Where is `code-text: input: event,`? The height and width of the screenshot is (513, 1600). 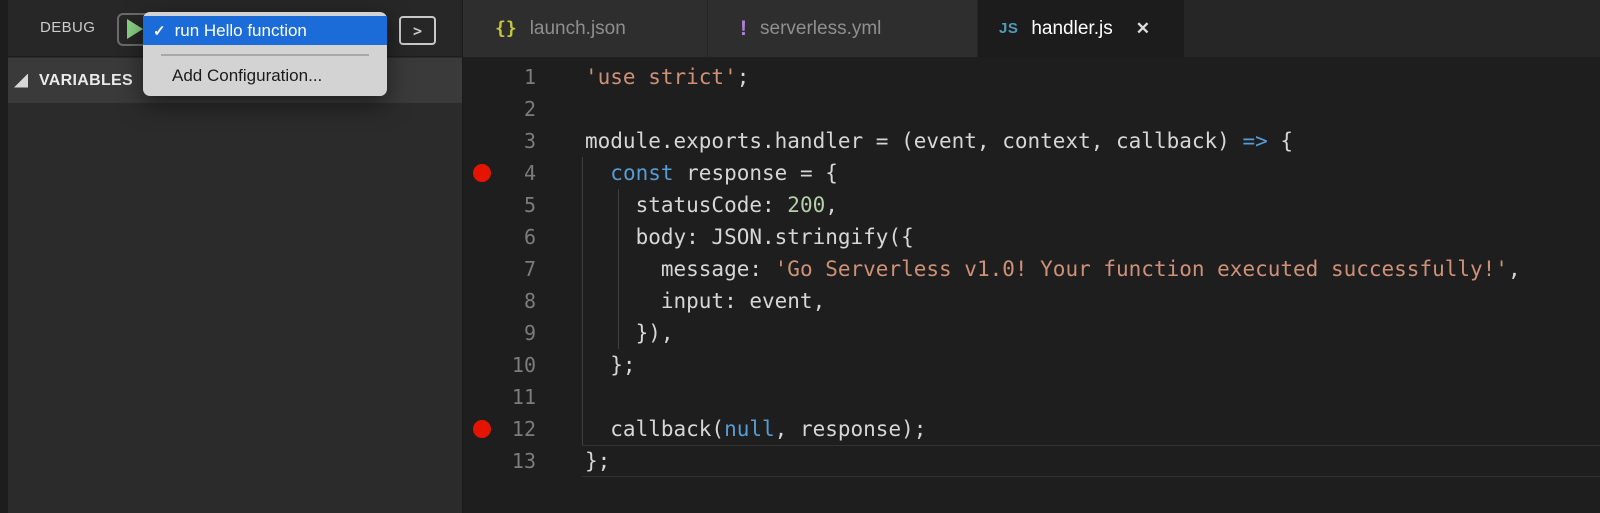 code-text: input: event, is located at coordinates (680, 301).